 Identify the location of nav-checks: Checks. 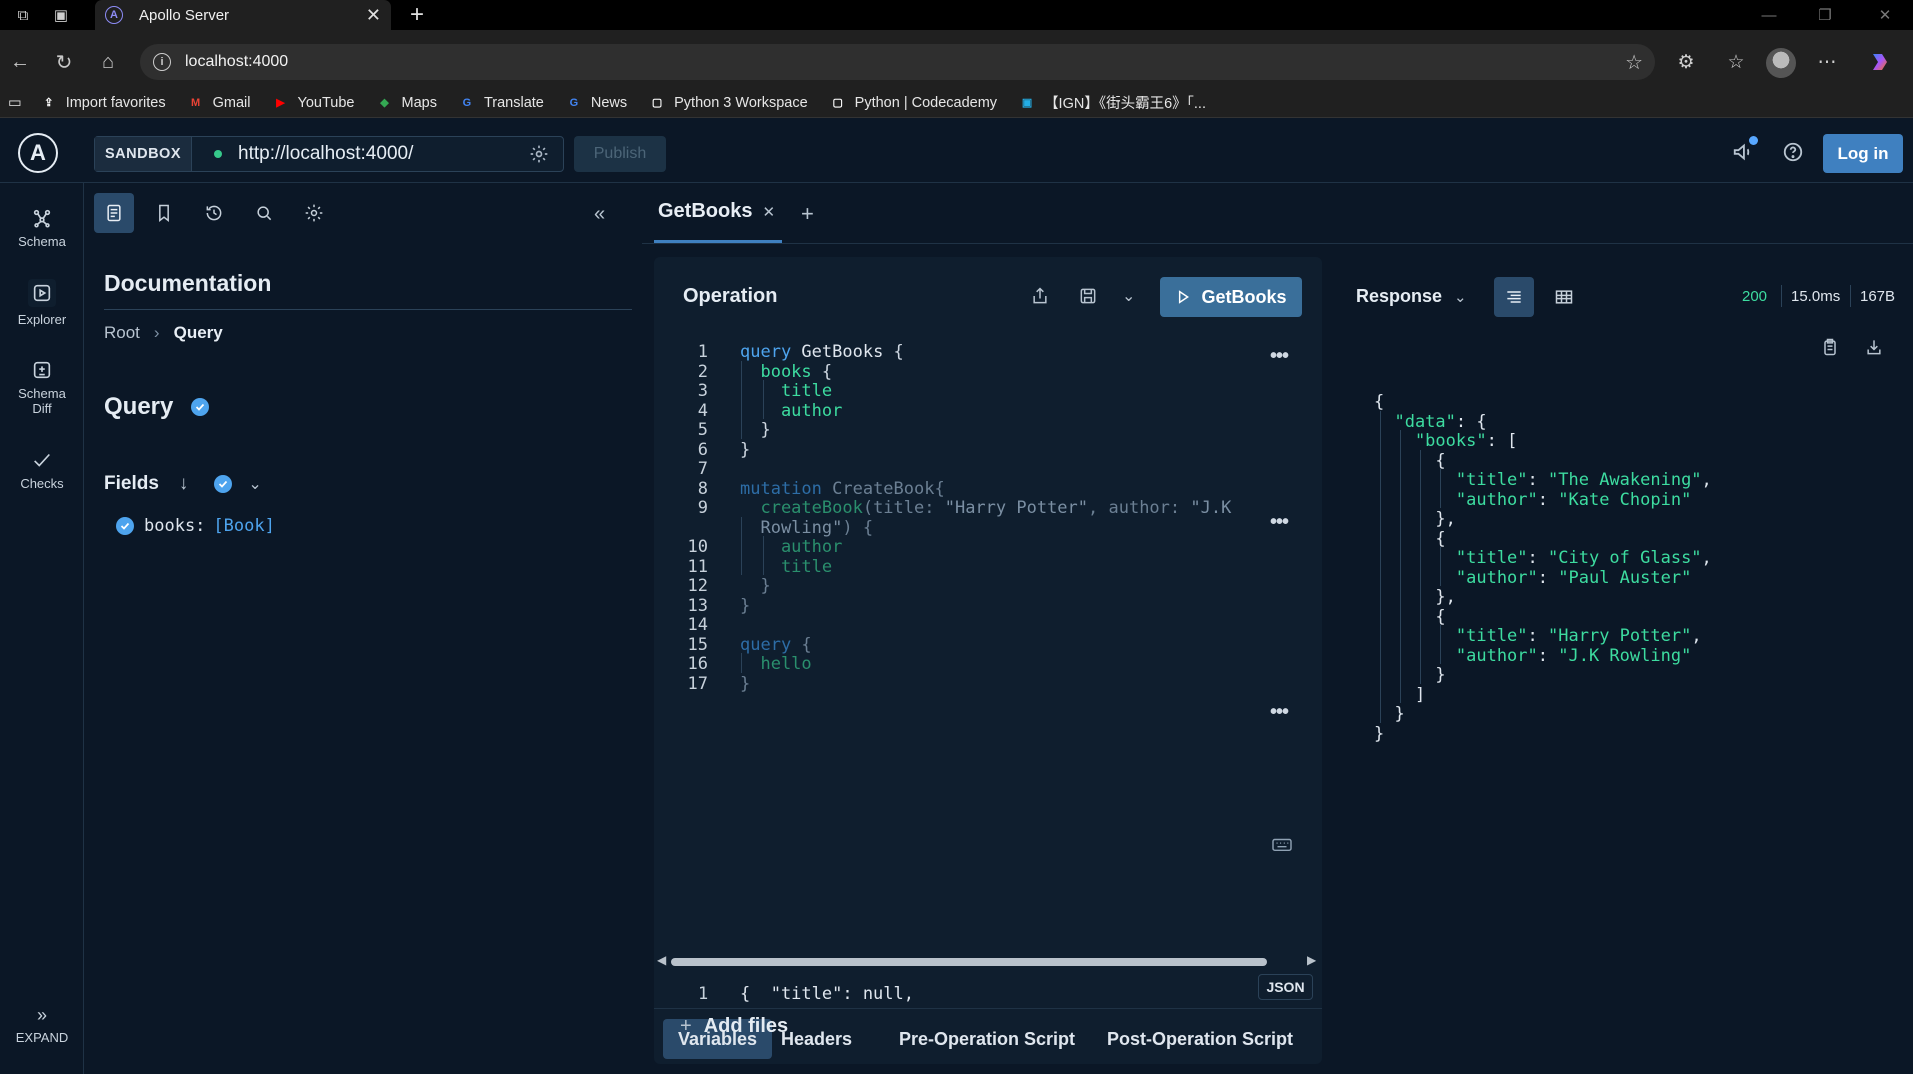
(42, 470).